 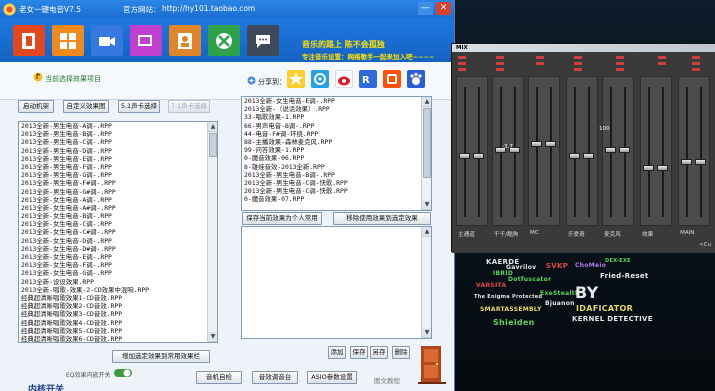 What do you see at coordinates (219, 377) in the screenshot?
I see `sound-check-button: 音机自检` at bounding box center [219, 377].